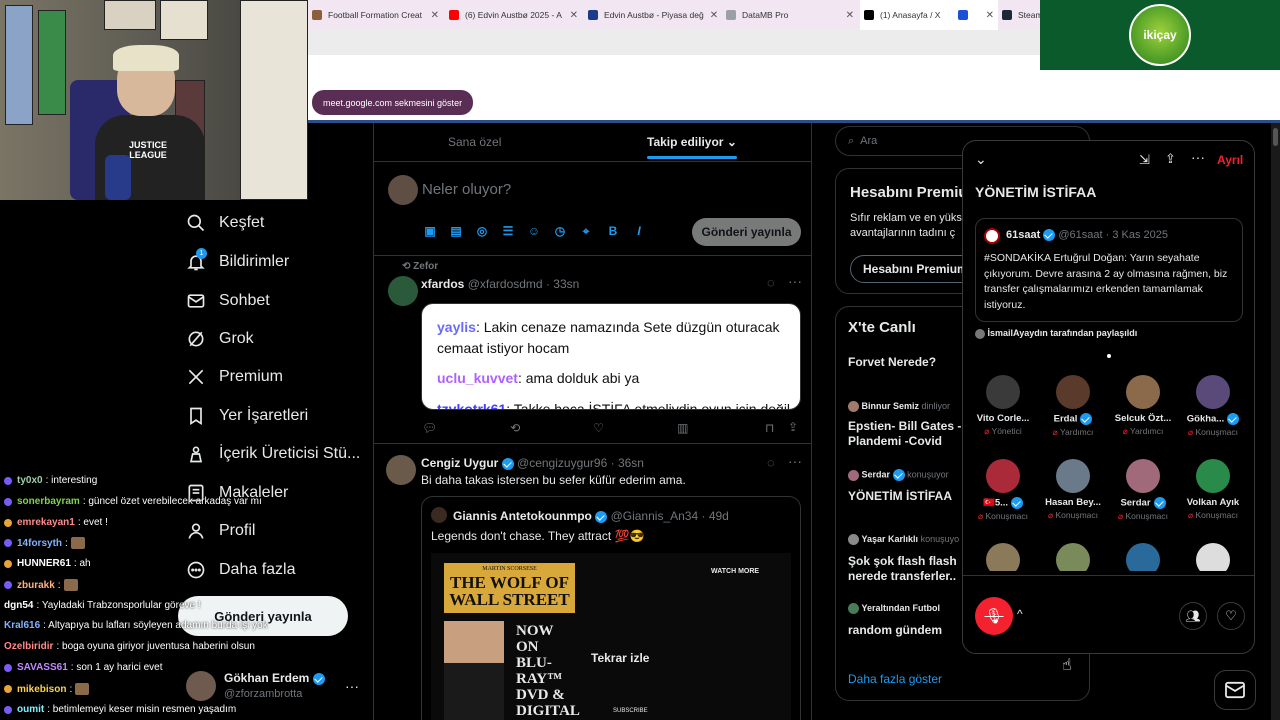 The height and width of the screenshot is (720, 1280). I want to click on post-button: Gönderi yayınla, so click(746, 232).